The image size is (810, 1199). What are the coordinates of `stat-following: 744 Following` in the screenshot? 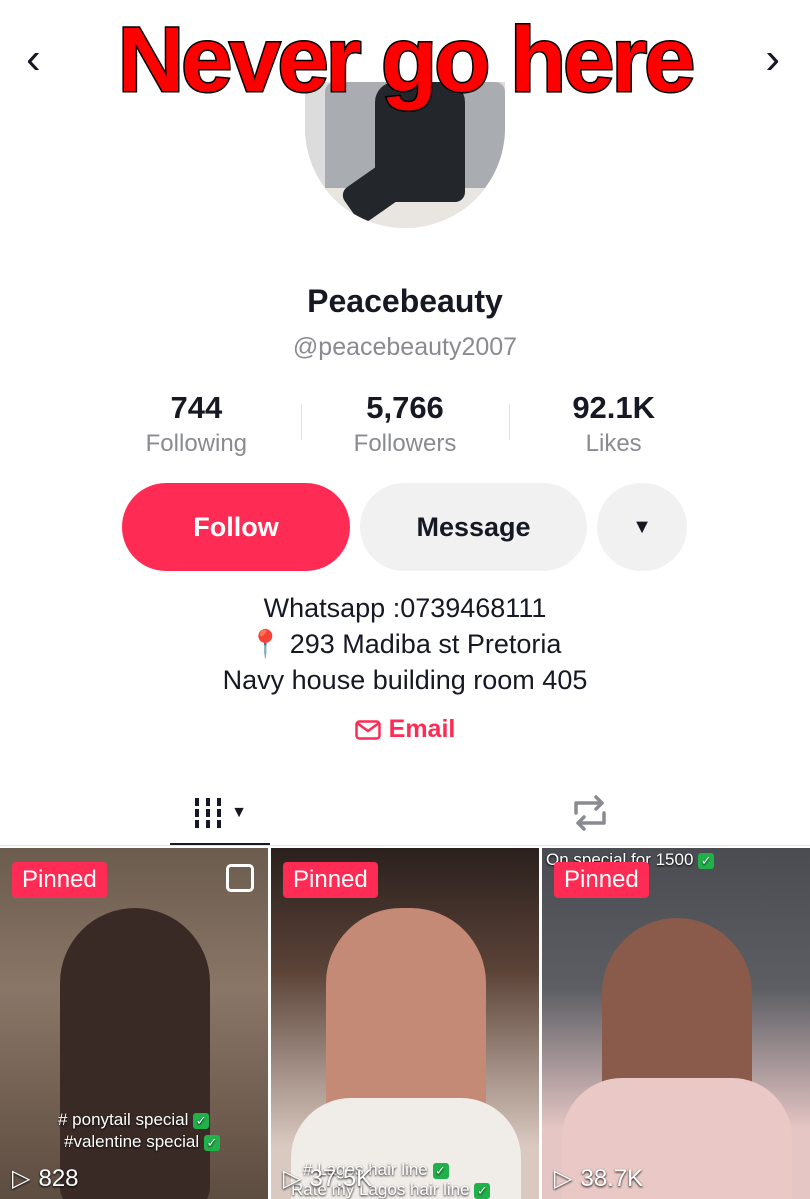 It's located at (196, 427).